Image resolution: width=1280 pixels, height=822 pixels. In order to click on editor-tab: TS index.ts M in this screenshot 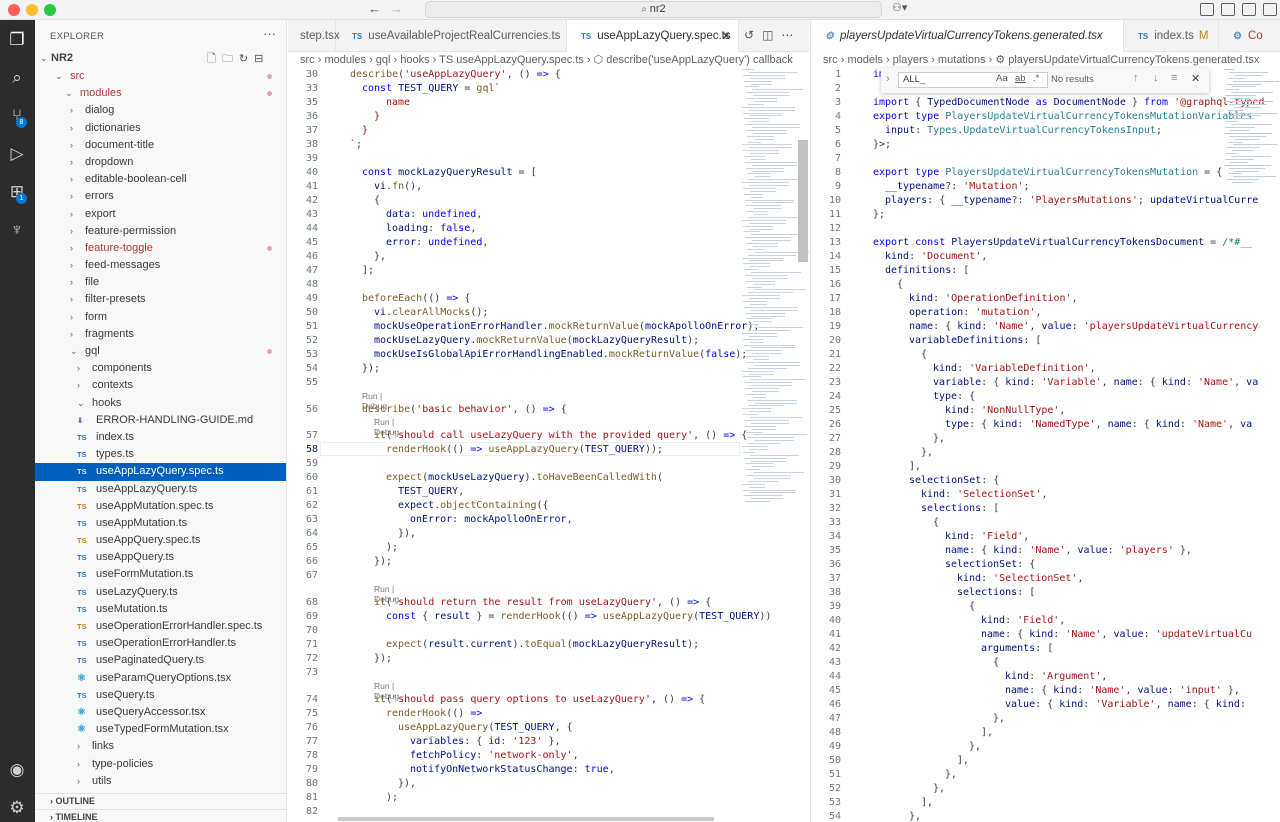, I will do `click(1171, 36)`.